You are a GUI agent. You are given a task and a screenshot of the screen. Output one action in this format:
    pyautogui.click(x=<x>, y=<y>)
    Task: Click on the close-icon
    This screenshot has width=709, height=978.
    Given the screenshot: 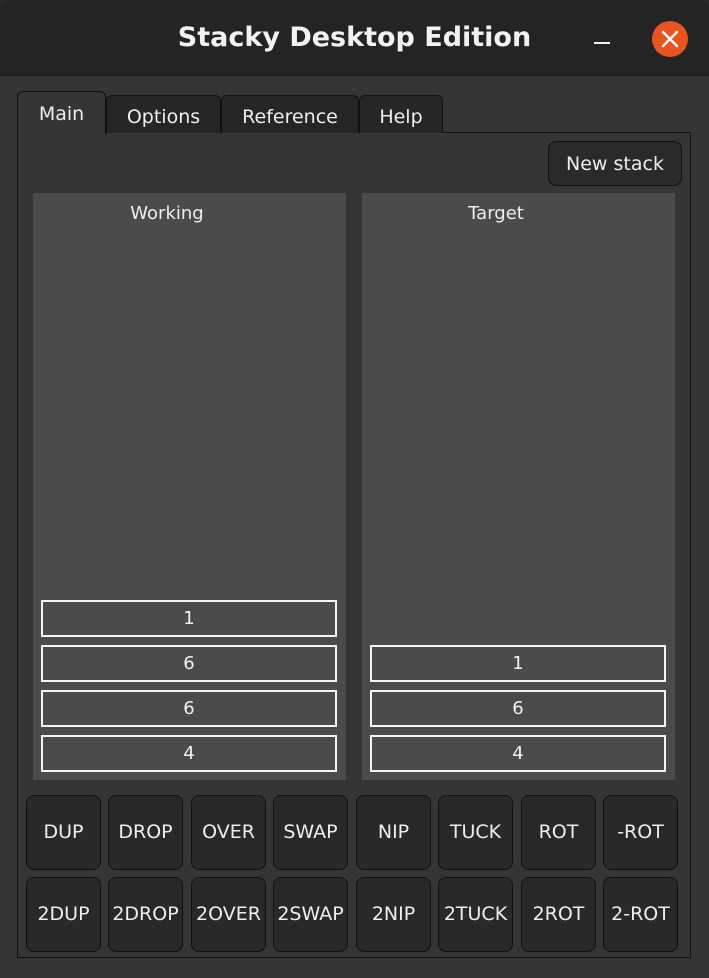 What is the action you would take?
    pyautogui.click(x=670, y=39)
    